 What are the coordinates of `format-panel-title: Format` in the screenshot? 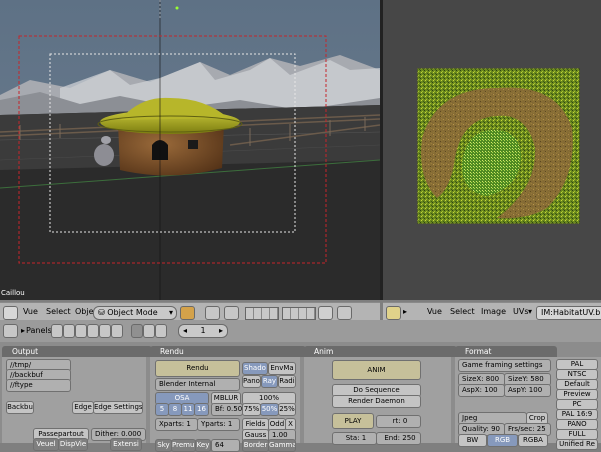 It's located at (506, 351).